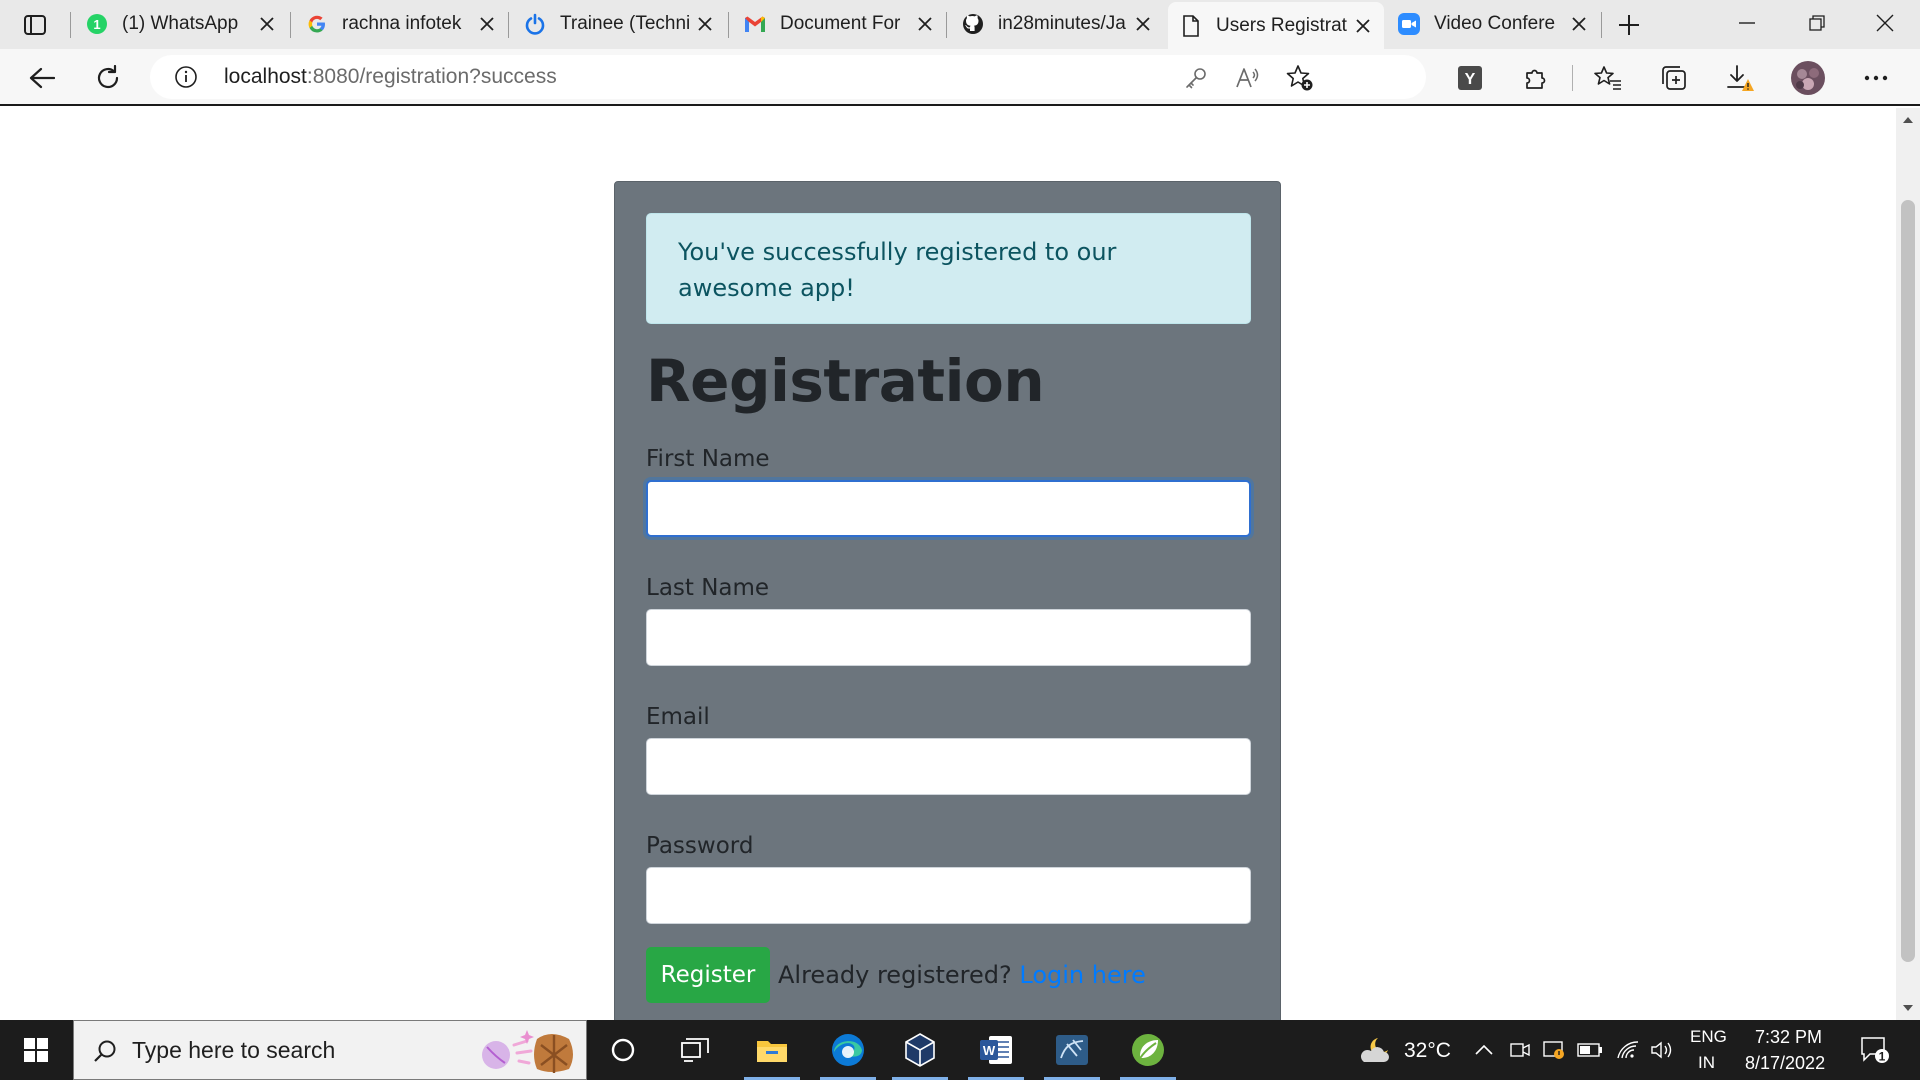 The height and width of the screenshot is (1080, 1920). What do you see at coordinates (948, 766) in the screenshot?
I see `email-input` at bounding box center [948, 766].